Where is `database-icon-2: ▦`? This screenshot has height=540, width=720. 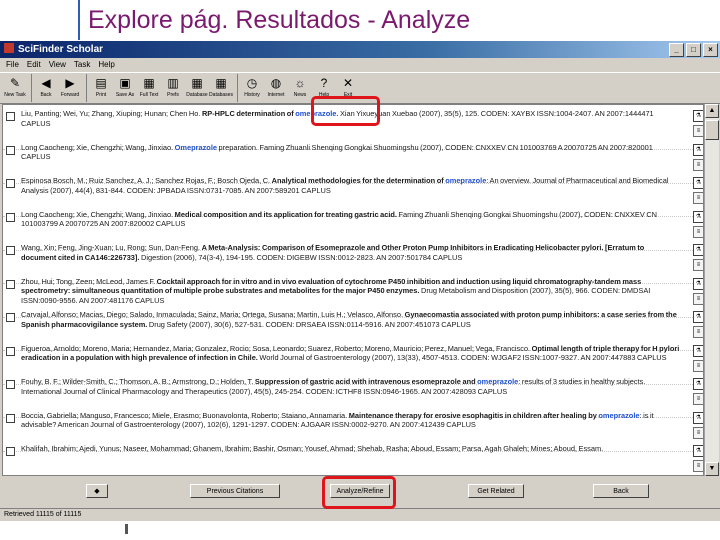
database-icon-2: ▦ is located at coordinates (221, 83).